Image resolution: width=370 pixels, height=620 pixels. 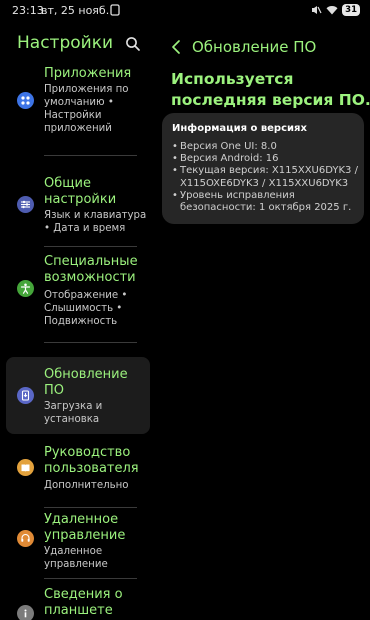 I want to click on menu-item-title: Специальные возможности, so click(x=91, y=269).